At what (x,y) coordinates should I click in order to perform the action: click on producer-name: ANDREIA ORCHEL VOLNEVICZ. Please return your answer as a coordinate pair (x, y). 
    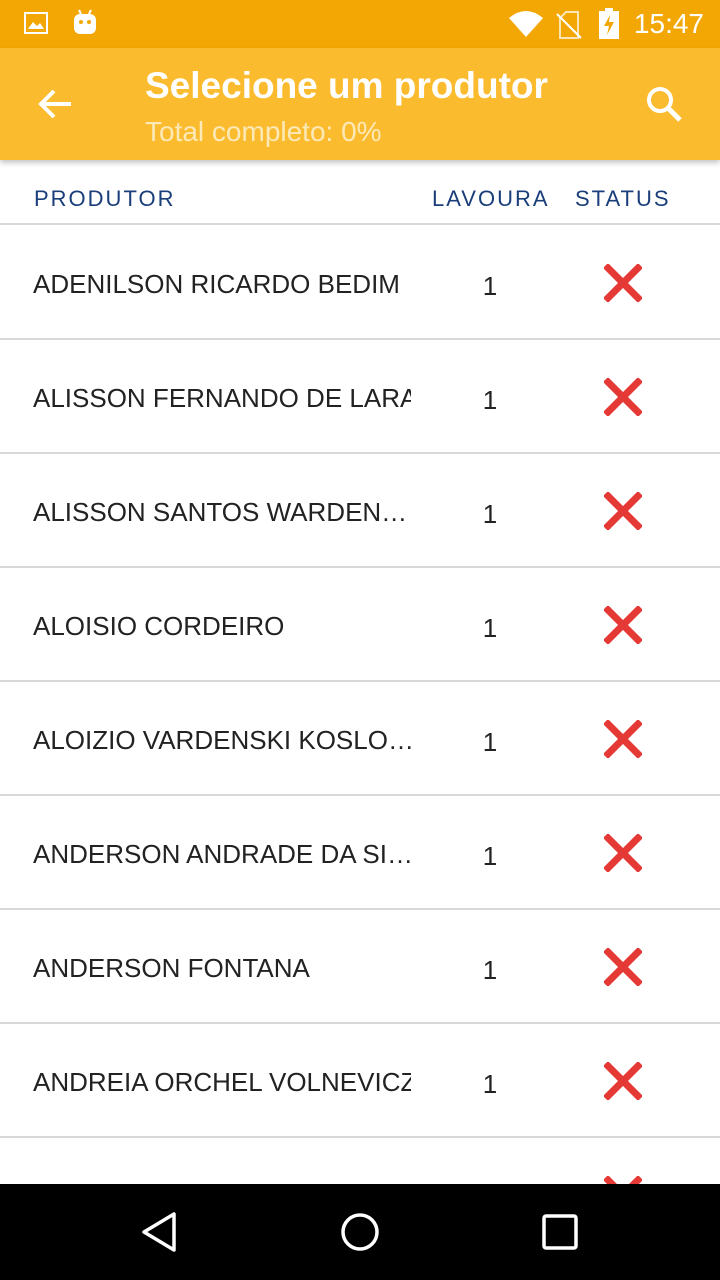
    Looking at the image, I should click on (222, 1082).